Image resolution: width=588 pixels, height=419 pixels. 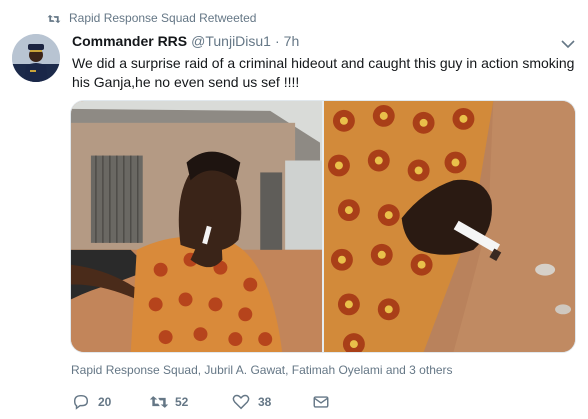 I want to click on author-handle: @TunjiDisu1, so click(x=231, y=41).